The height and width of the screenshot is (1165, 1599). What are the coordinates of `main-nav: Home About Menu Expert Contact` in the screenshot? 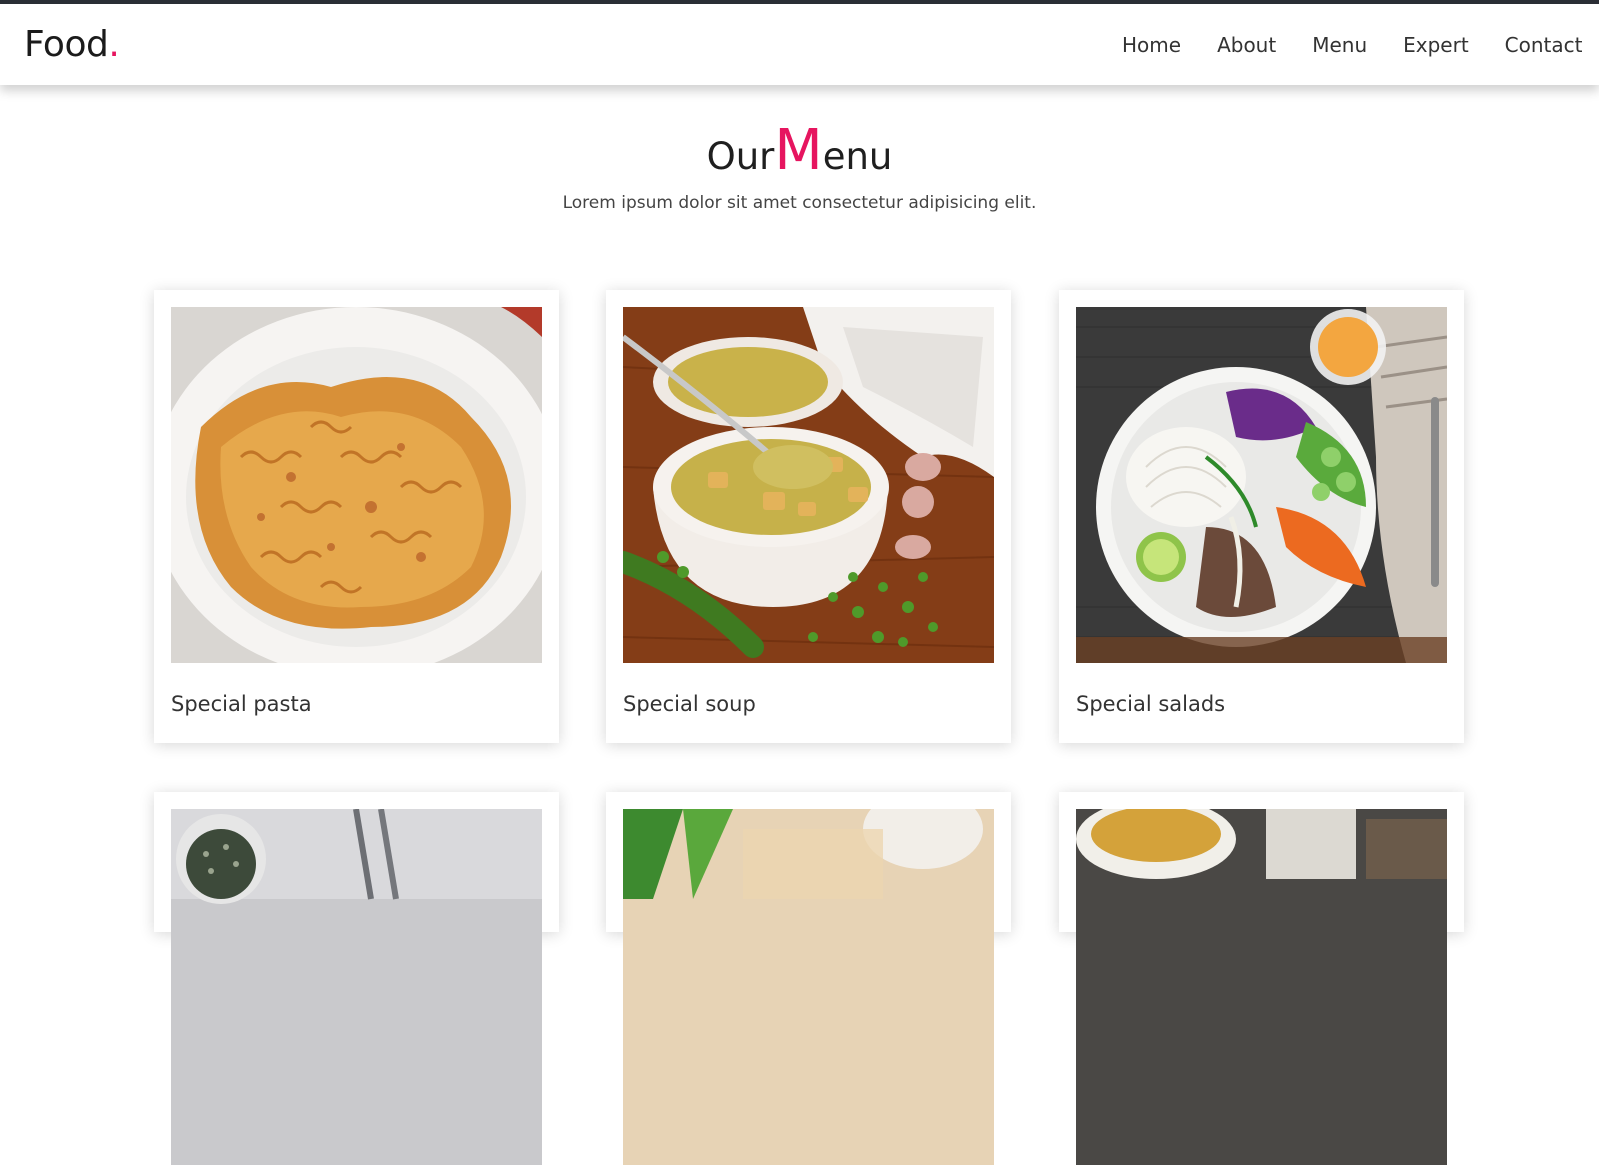 It's located at (1352, 45).